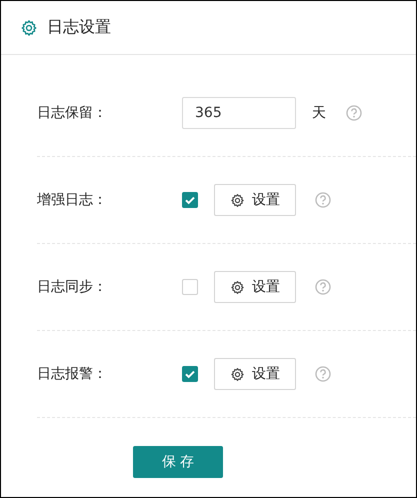  What do you see at coordinates (319, 113) in the screenshot?
I see `unit-label: 天` at bounding box center [319, 113].